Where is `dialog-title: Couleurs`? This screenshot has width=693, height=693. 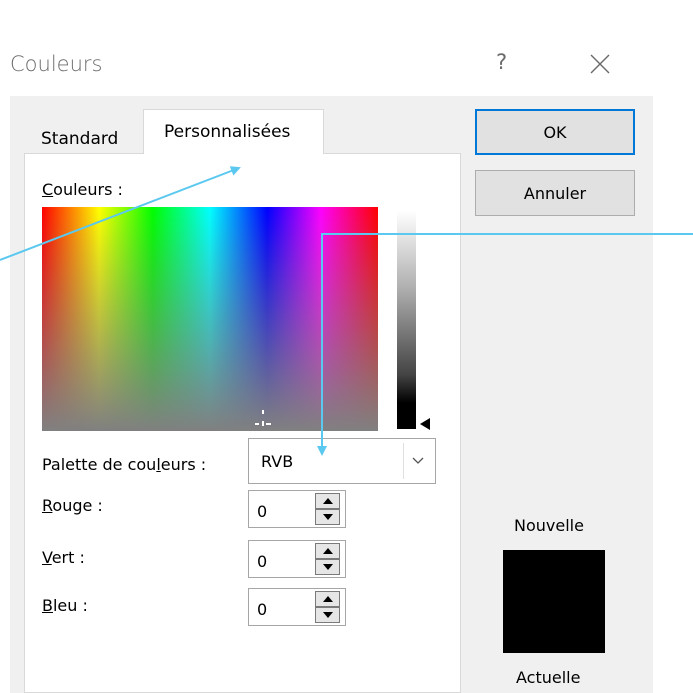
dialog-title: Couleurs is located at coordinates (56, 64).